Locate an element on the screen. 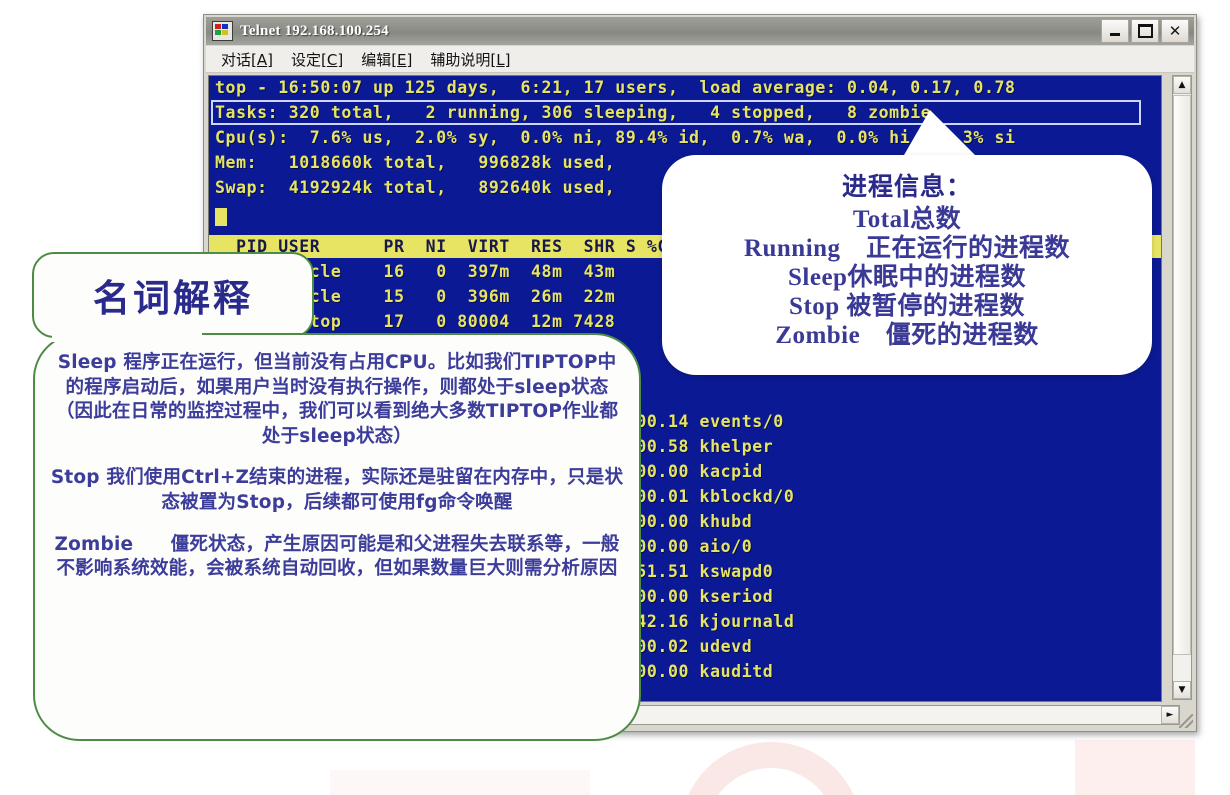  process-callout-line-running: Running 正在运行的进程数 is located at coordinates (907, 248).